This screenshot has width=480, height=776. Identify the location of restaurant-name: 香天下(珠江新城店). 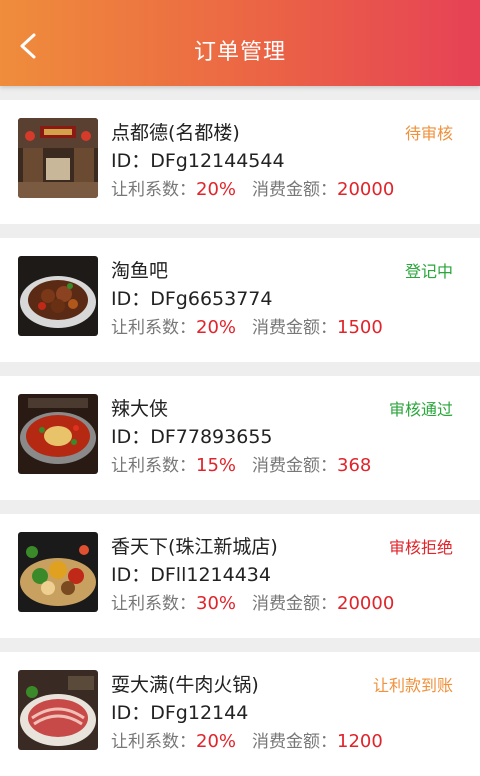
(194, 547).